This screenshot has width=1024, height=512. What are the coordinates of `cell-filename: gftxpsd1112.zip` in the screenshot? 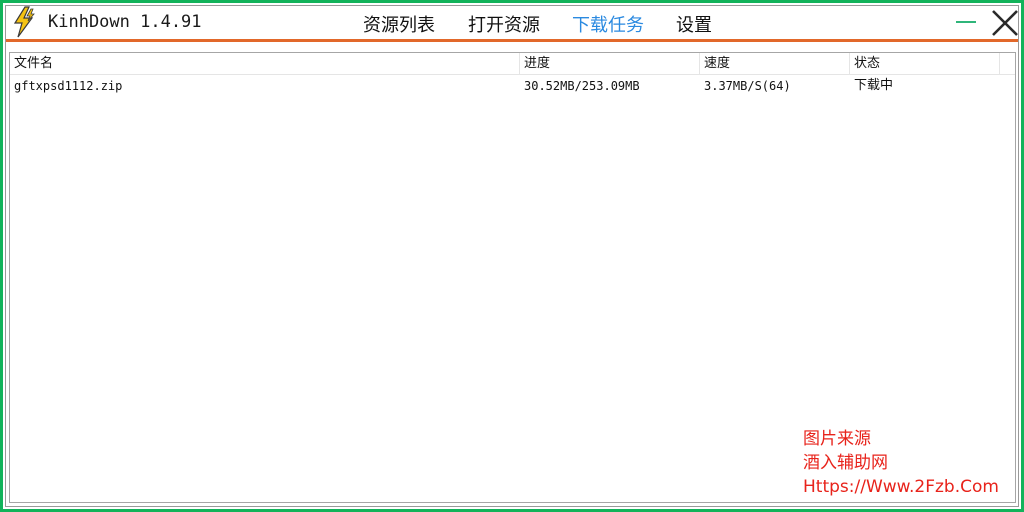 It's located at (68, 86).